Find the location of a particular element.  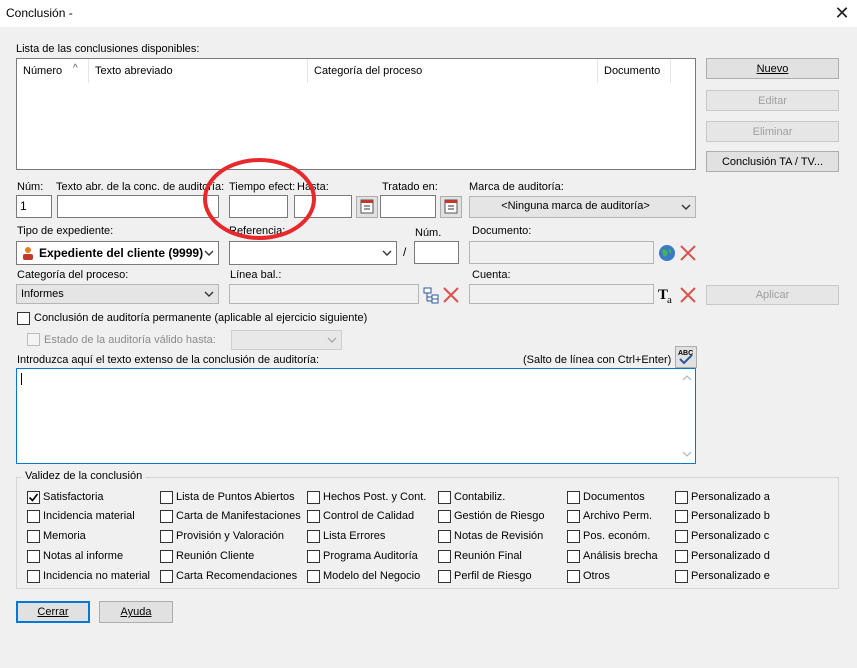

tipo-expediente-select: Expediente del cliente (9999) is located at coordinates (117, 253).